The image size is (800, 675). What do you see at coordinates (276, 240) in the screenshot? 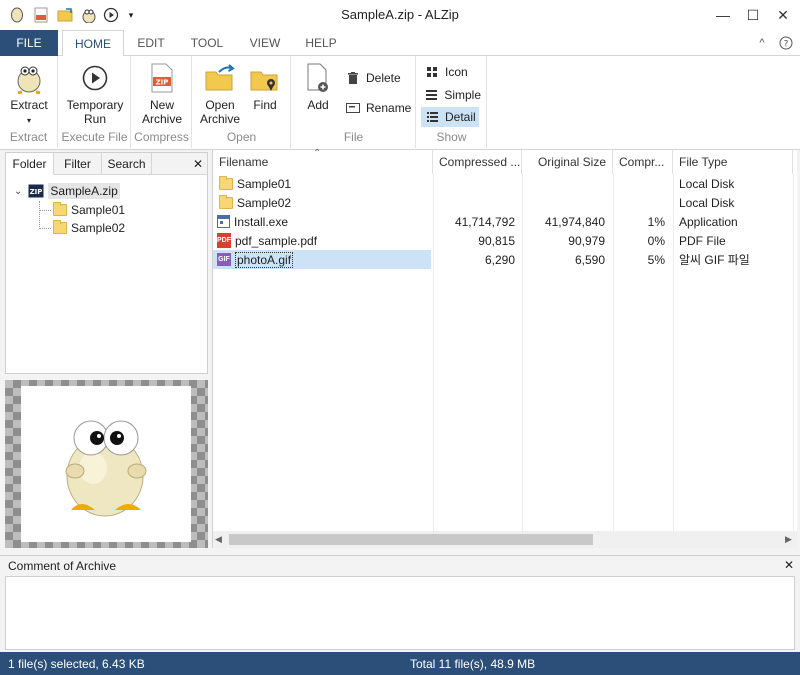
I see `file-name: pdf_sample.pdf` at bounding box center [276, 240].